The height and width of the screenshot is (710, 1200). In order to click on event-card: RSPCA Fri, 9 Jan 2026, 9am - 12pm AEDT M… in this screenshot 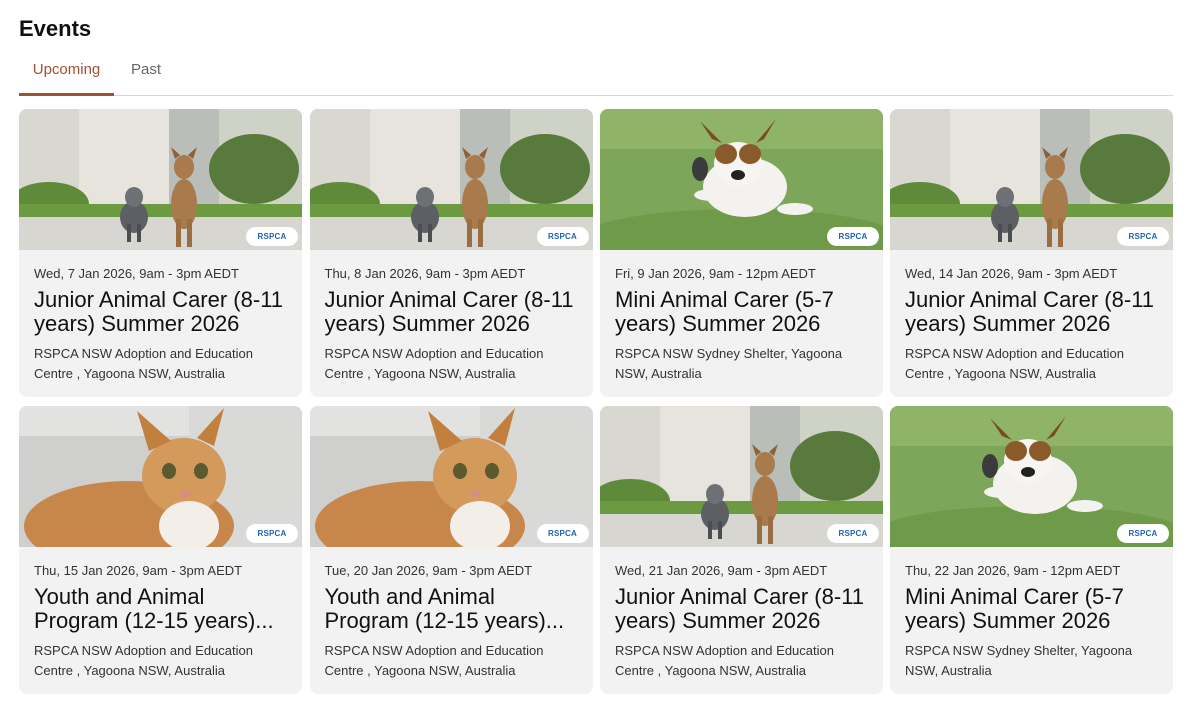, I will do `click(741, 253)`.